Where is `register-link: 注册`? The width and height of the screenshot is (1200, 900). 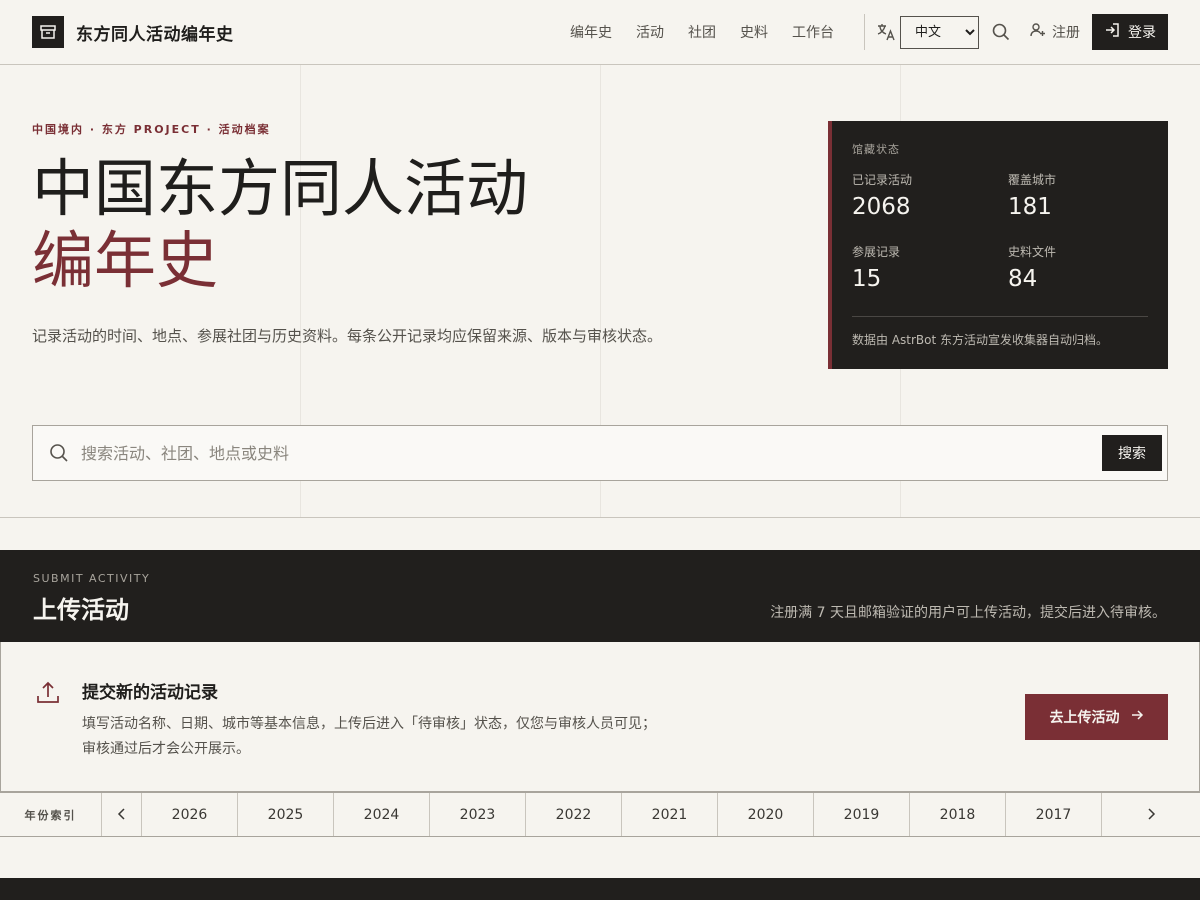
register-link: 注册 is located at coordinates (1055, 32).